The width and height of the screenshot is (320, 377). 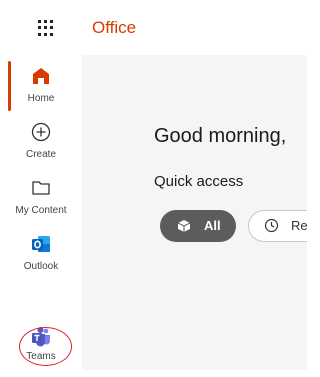 I want to click on rail-item-create: Create, so click(x=41, y=141).